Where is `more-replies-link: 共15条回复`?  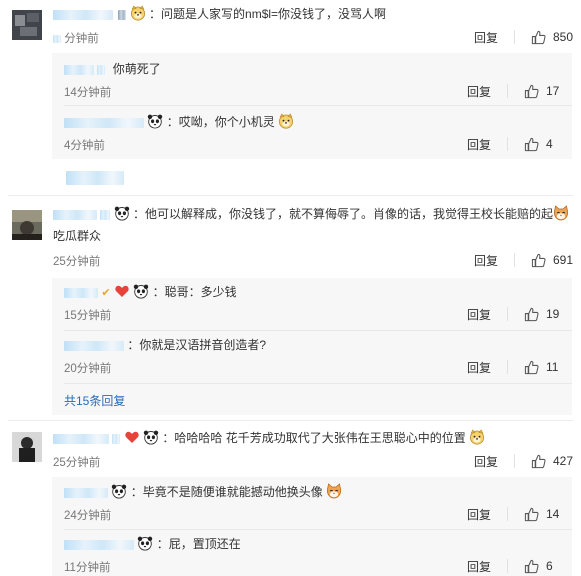 more-replies-link: 共15条回复 is located at coordinates (94, 400).